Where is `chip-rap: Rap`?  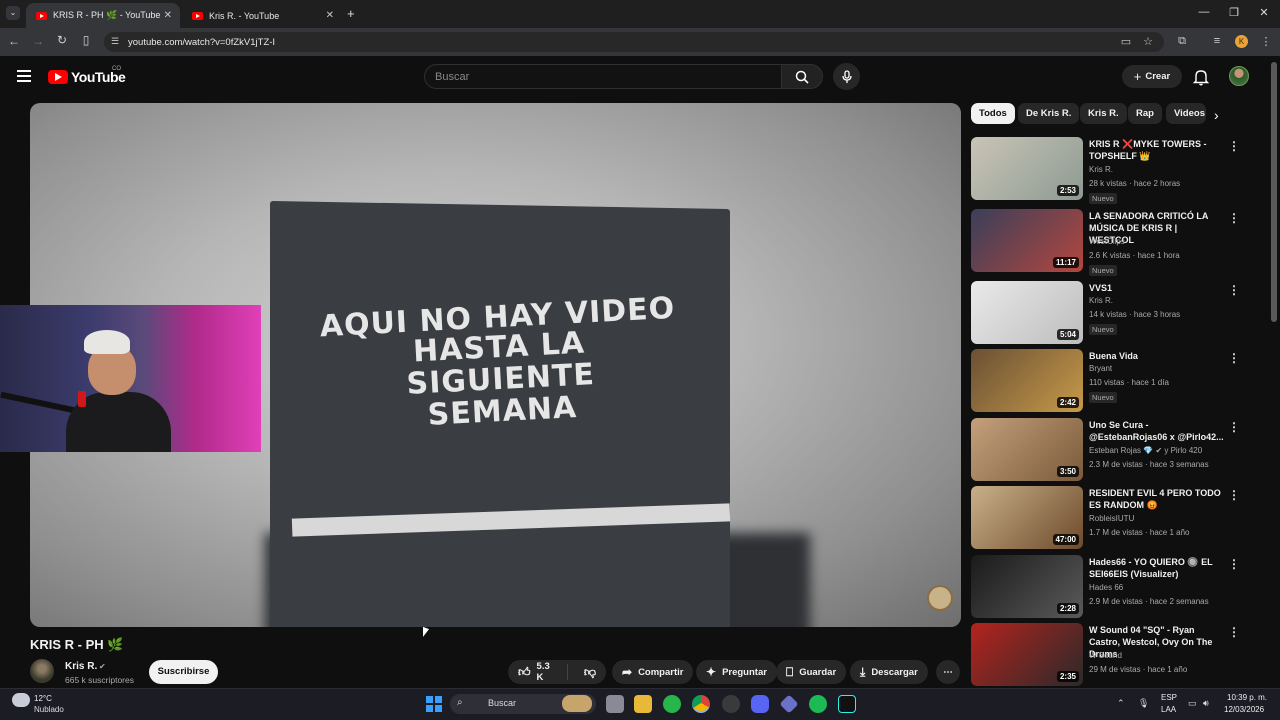
chip-rap: Rap is located at coordinates (1145, 113).